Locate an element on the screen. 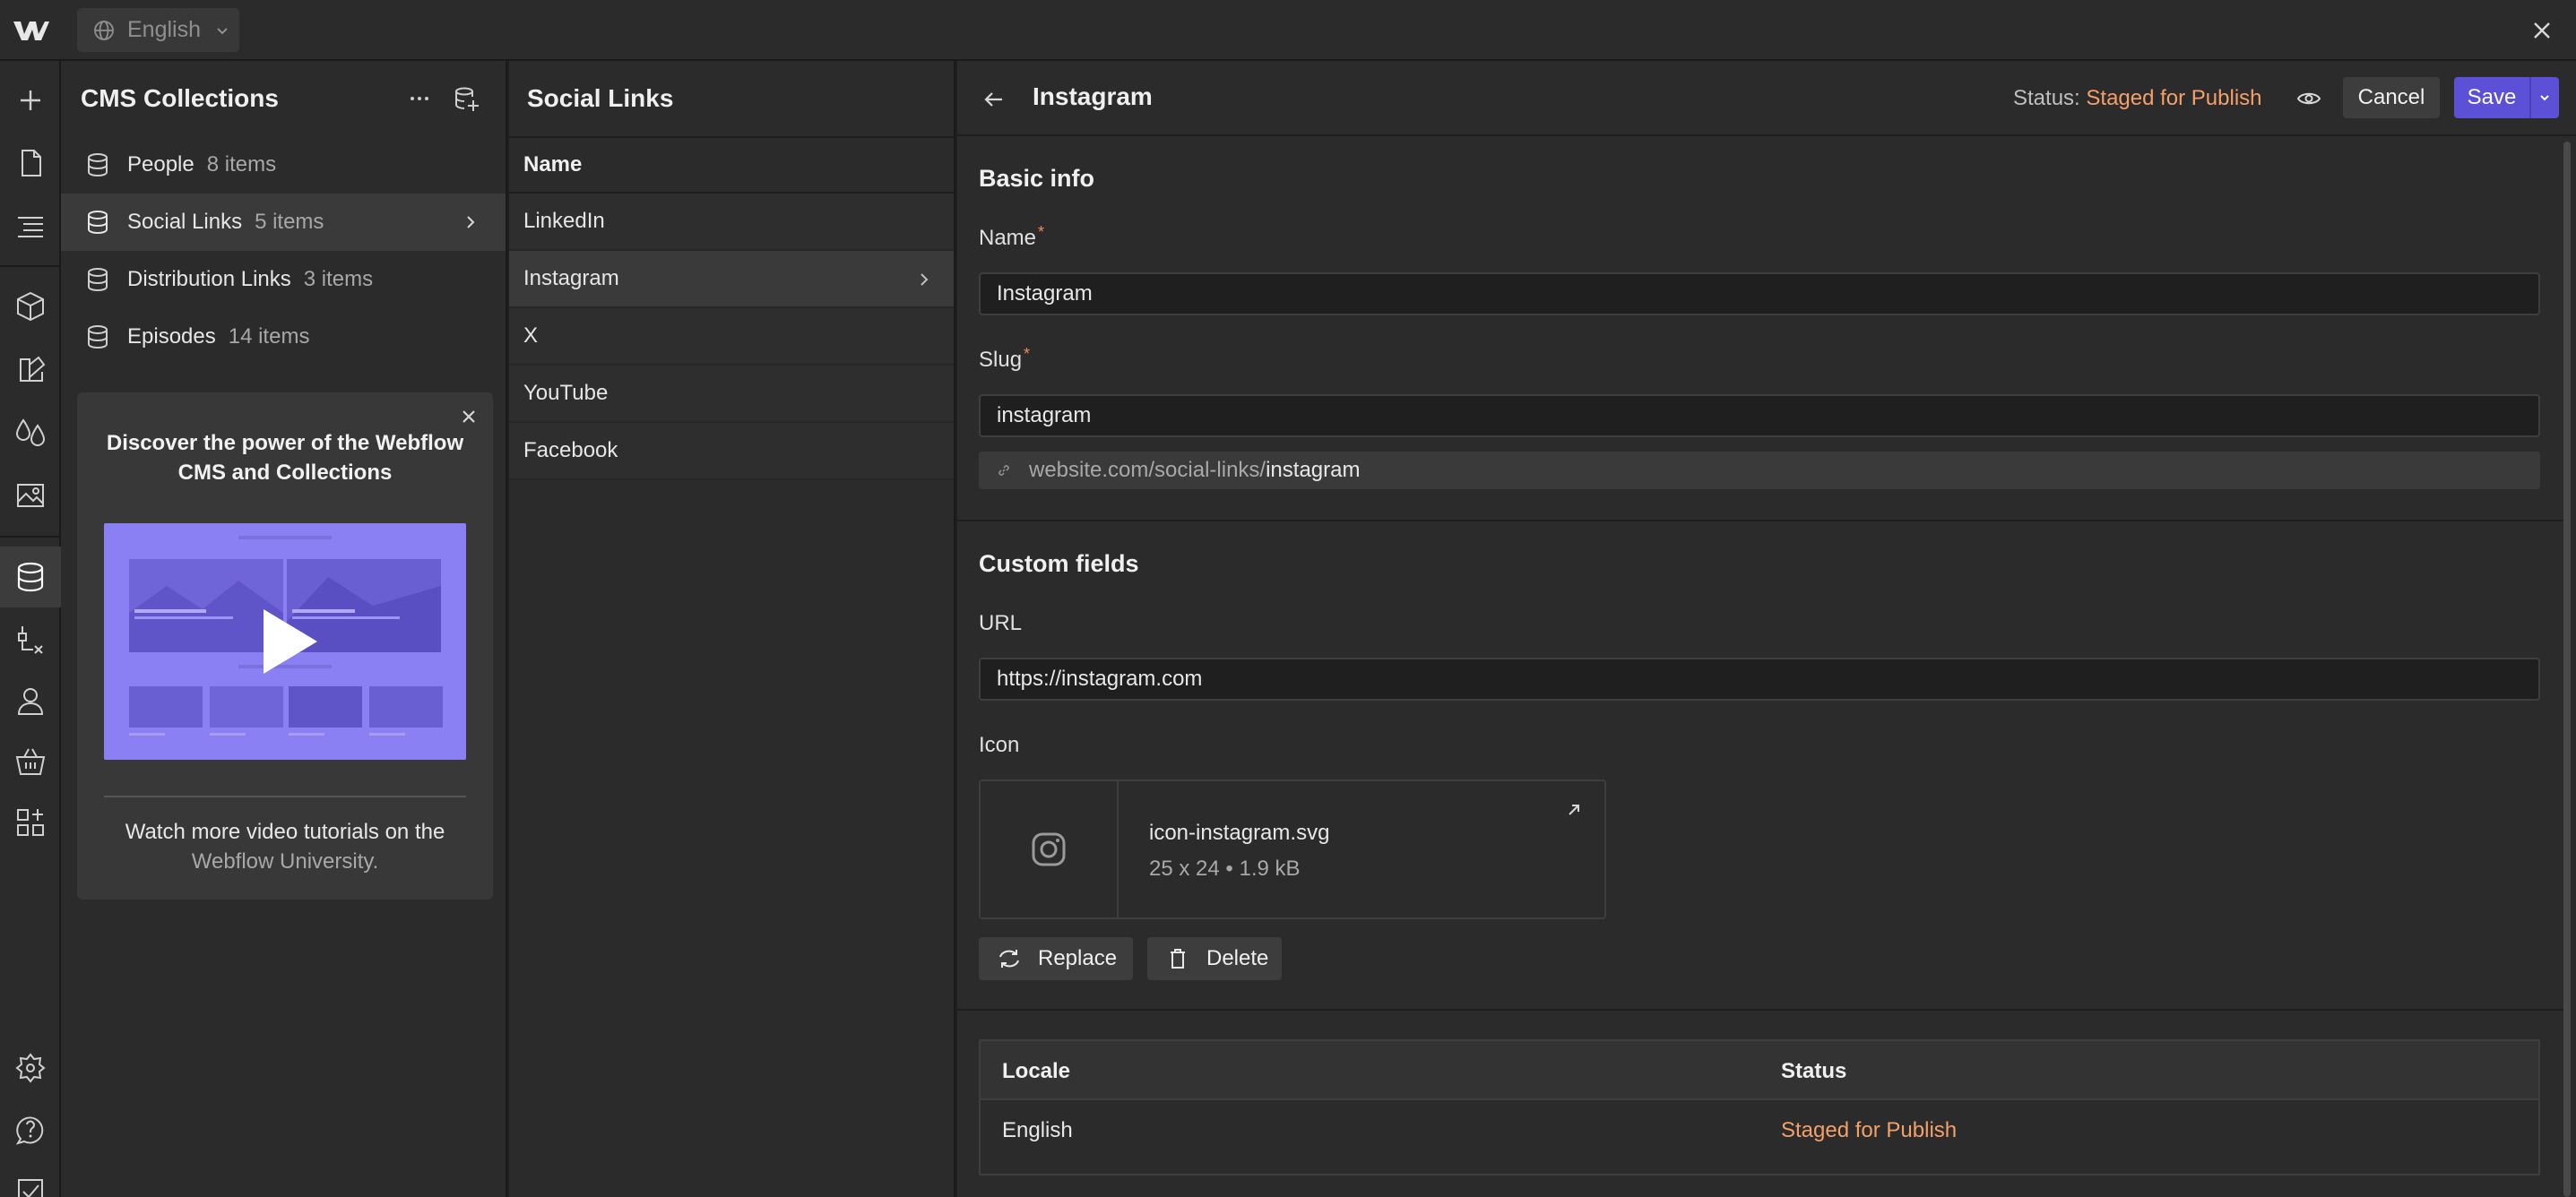 This screenshot has width=2576, height=1197. collection-item-people: People 8 items is located at coordinates (283, 165).